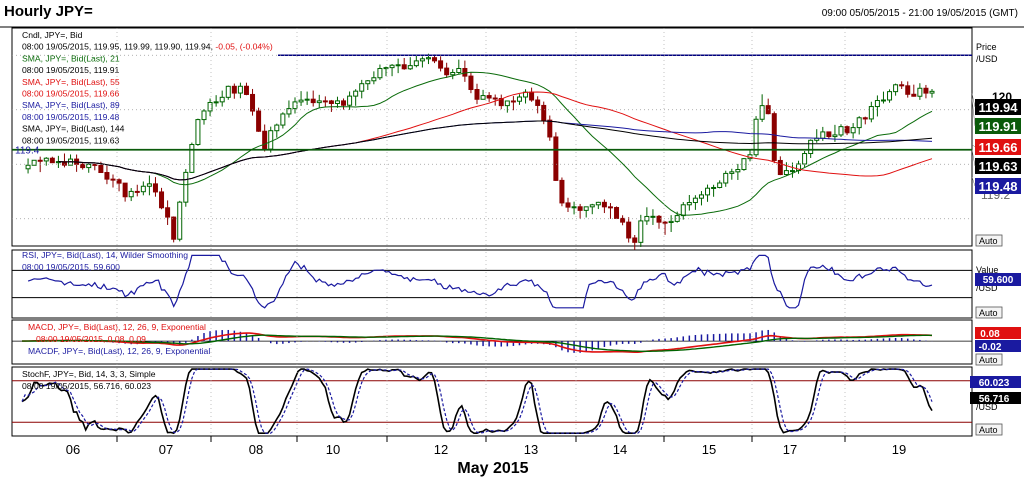 The height and width of the screenshot is (496, 1024). Describe the element at coordinates (987, 59) in the screenshot. I see `price-axis-unit: /USD` at that location.